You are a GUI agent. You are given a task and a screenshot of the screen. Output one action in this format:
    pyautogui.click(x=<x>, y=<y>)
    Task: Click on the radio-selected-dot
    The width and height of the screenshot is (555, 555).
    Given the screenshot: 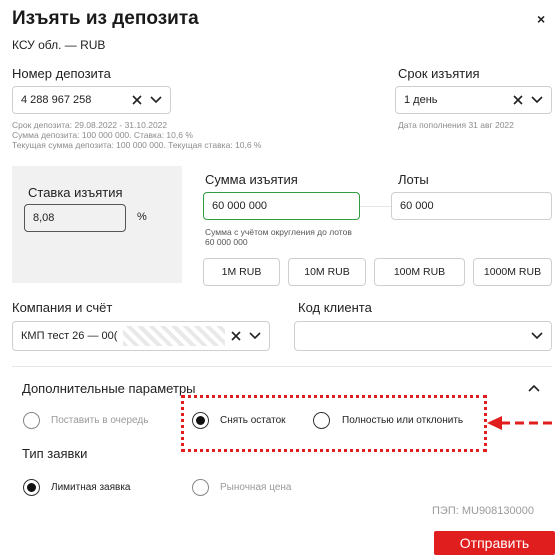 What is the action you would take?
    pyautogui.click(x=31, y=487)
    